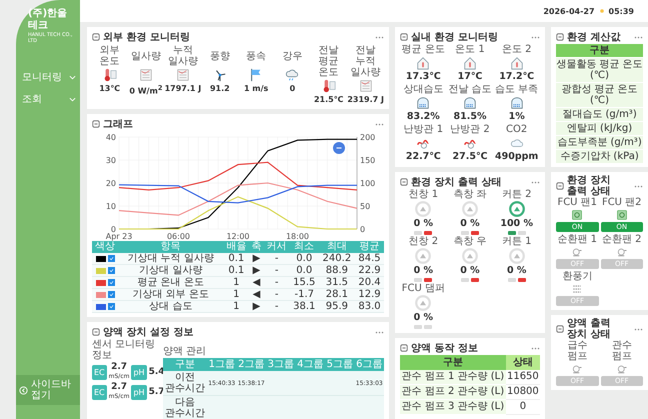 This screenshot has height=419, width=648. I want to click on column-header: 상태, so click(523, 362).